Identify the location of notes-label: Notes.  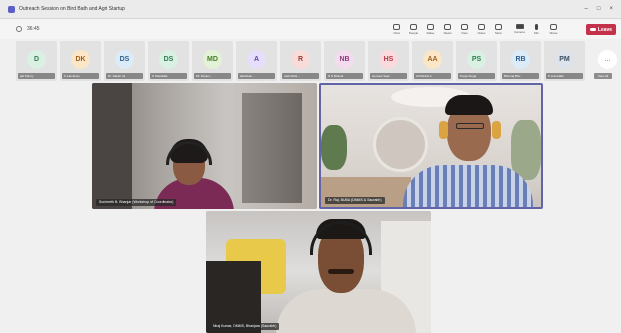
(481, 32).